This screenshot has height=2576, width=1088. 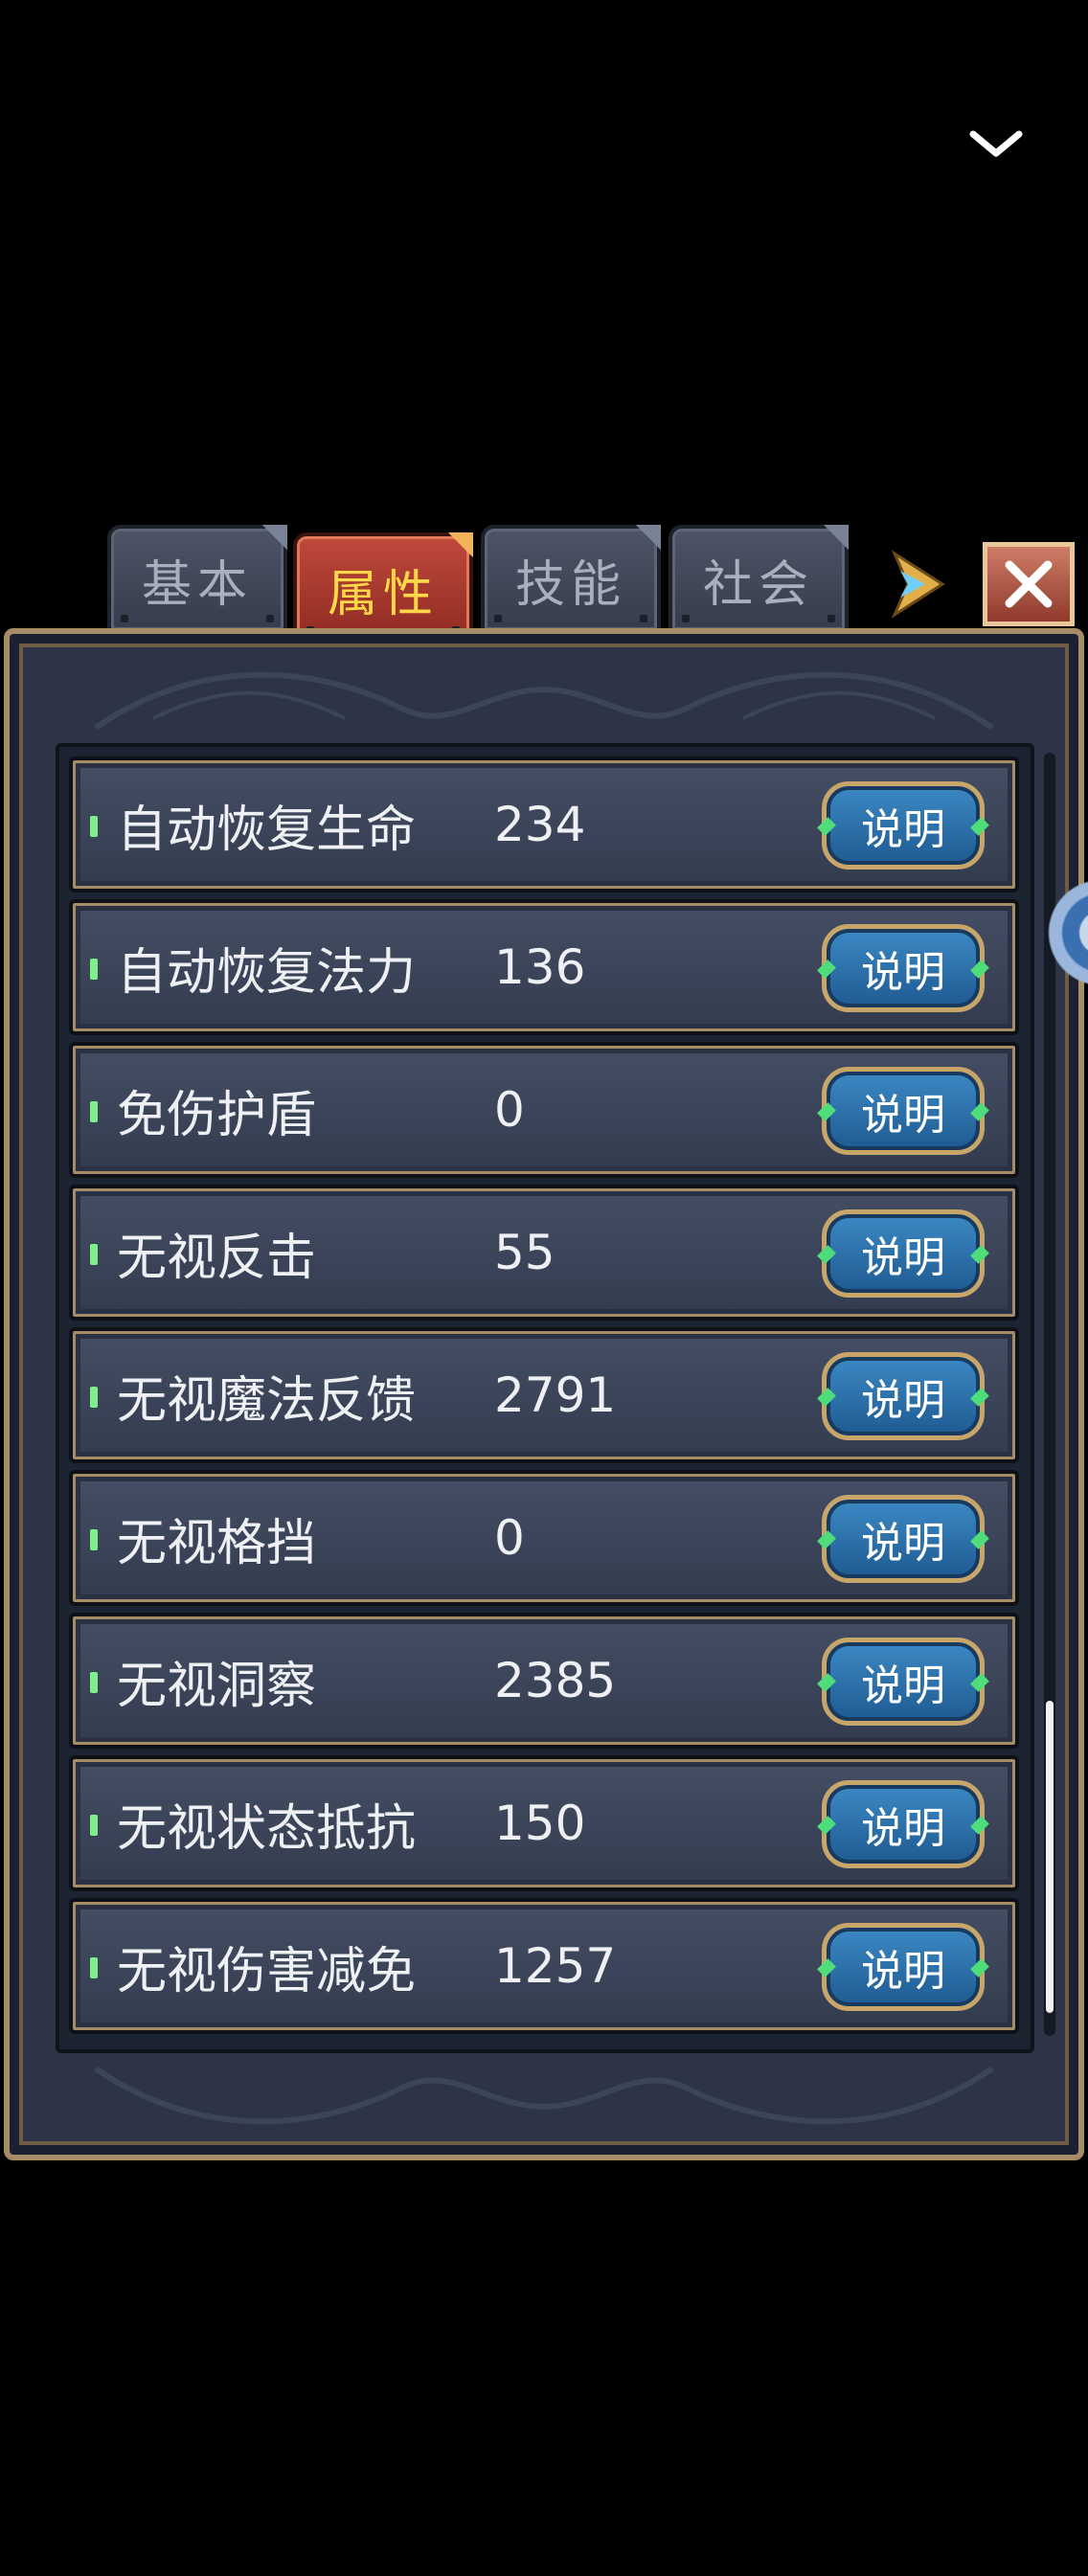 I want to click on chevron-down-icon, so click(x=996, y=143).